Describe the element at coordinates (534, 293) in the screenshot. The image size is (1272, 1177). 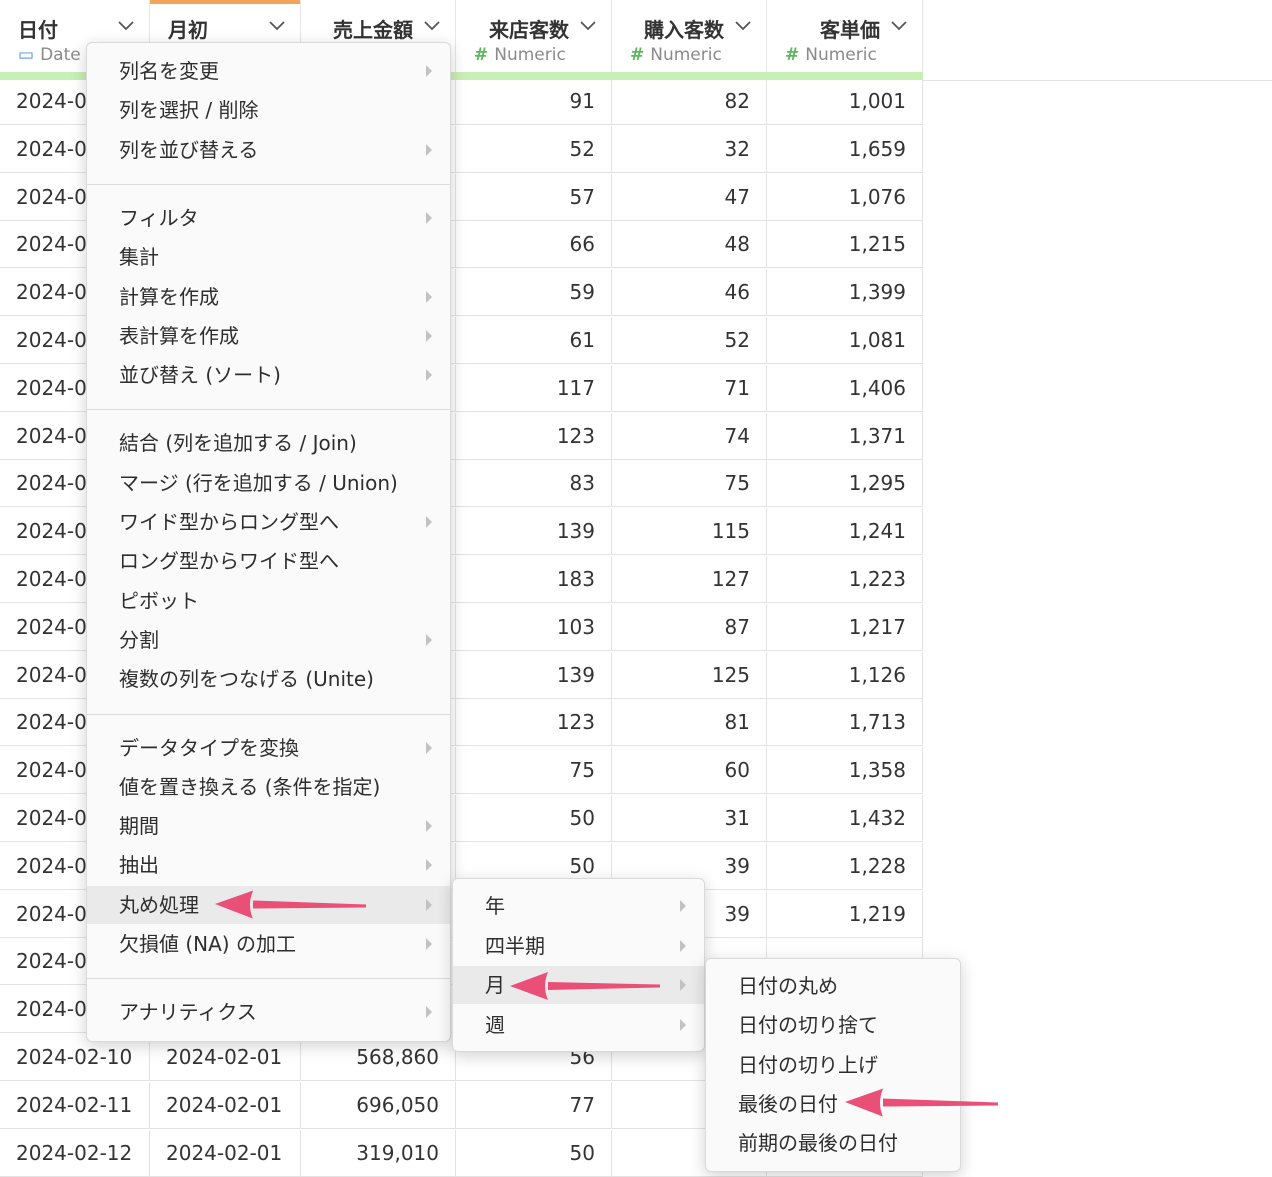
I see `table-cell: 59` at that location.